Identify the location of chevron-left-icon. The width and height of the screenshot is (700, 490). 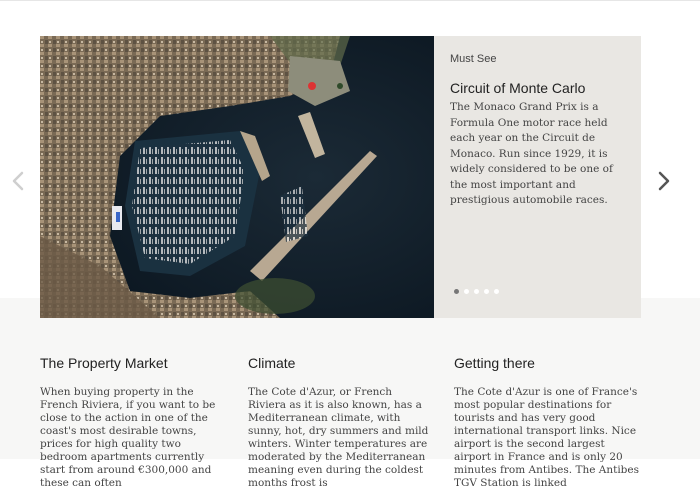
(18, 181).